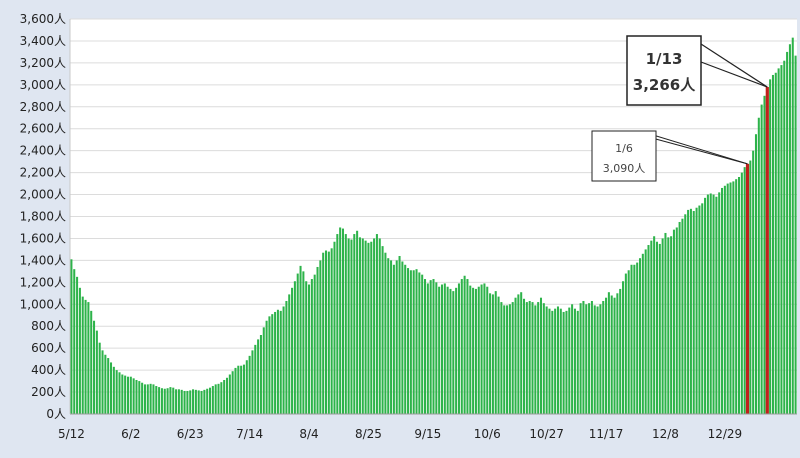 The height and width of the screenshot is (458, 800). What do you see at coordinates (43, 217) in the screenshot?
I see `y-tick-label: 1,800人` at bounding box center [43, 217].